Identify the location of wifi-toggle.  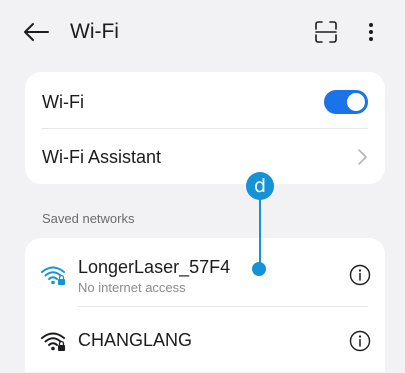
(346, 102).